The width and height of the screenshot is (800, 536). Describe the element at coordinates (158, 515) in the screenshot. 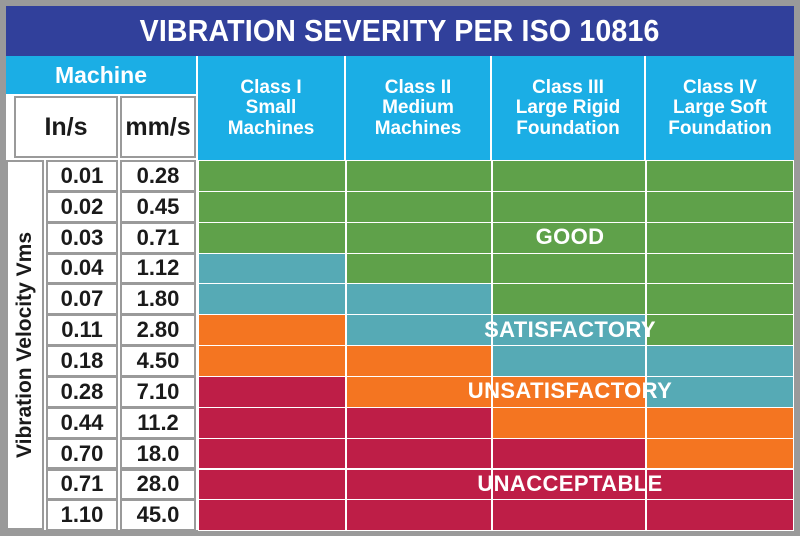

I see `value-cell-mms: 45.0` at that location.